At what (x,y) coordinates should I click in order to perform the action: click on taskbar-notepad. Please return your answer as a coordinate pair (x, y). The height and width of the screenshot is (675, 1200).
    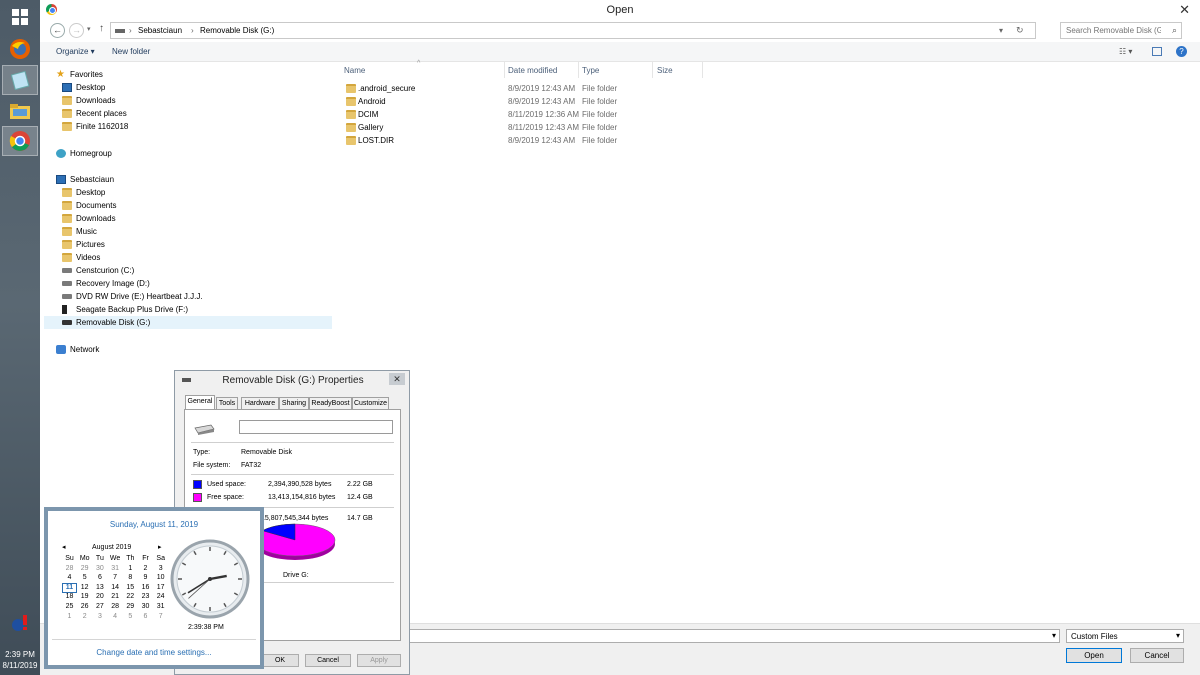
    Looking at the image, I should click on (20, 80).